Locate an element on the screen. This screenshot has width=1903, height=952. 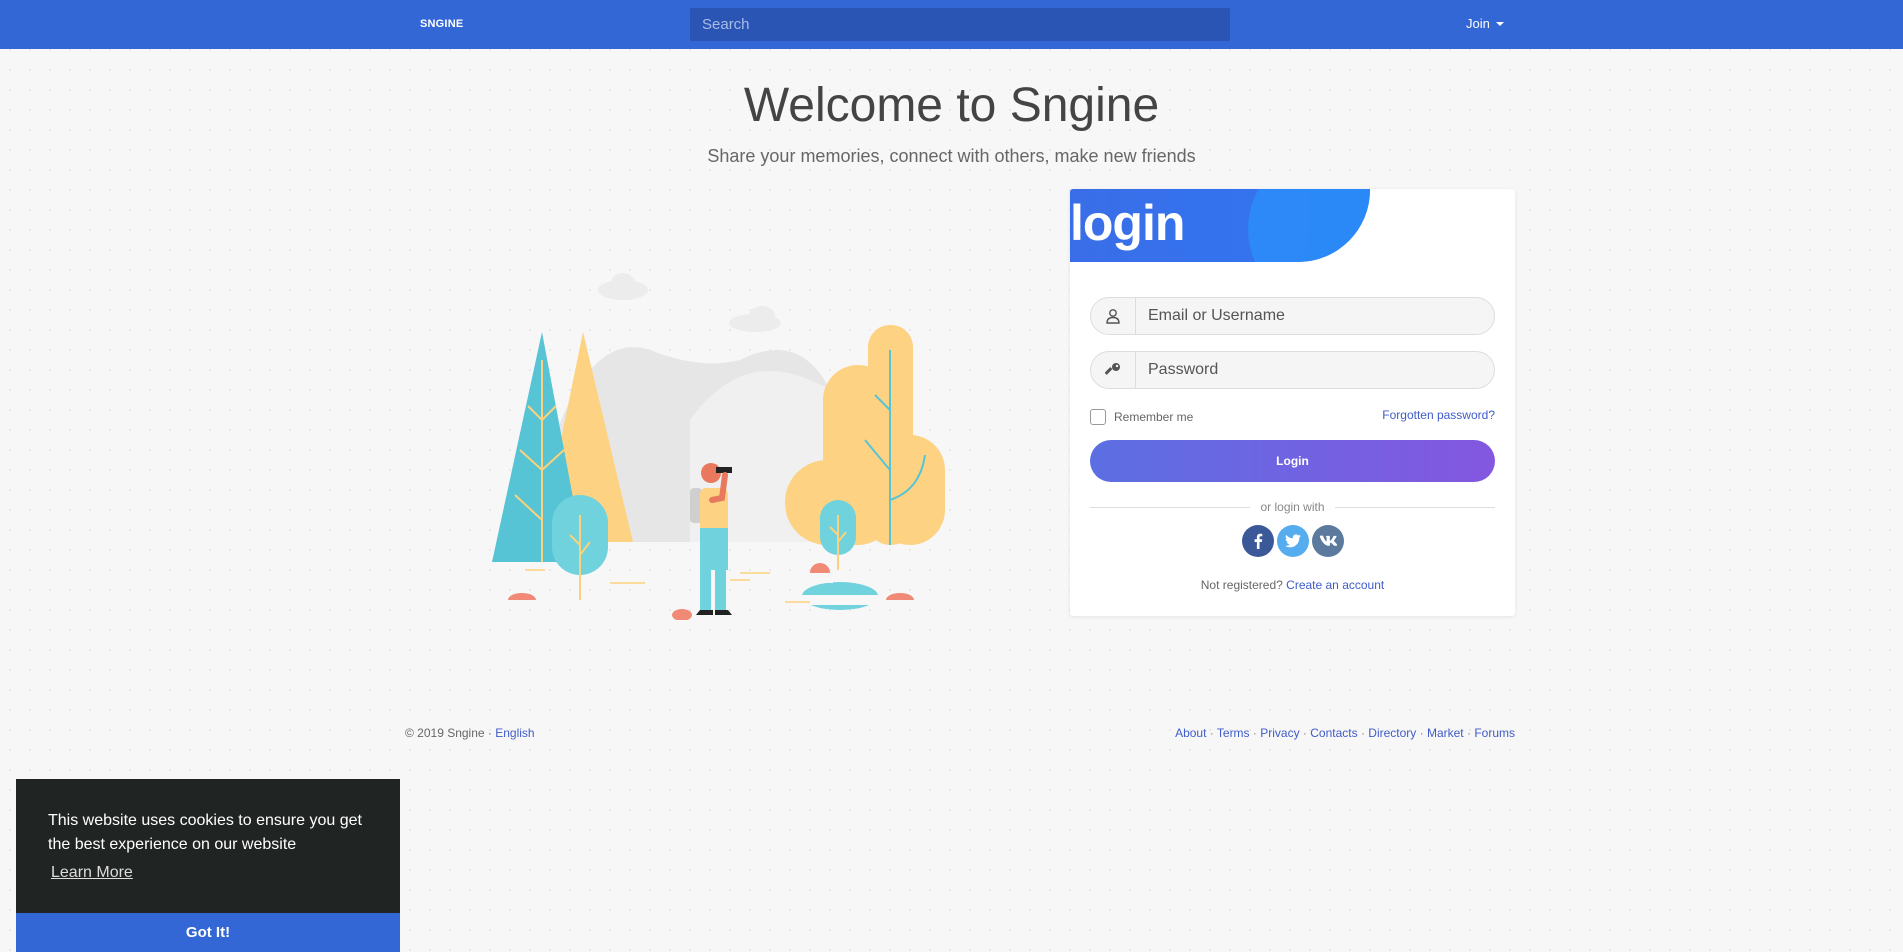
top-navbar: SNGINE Join is located at coordinates (951, 24).